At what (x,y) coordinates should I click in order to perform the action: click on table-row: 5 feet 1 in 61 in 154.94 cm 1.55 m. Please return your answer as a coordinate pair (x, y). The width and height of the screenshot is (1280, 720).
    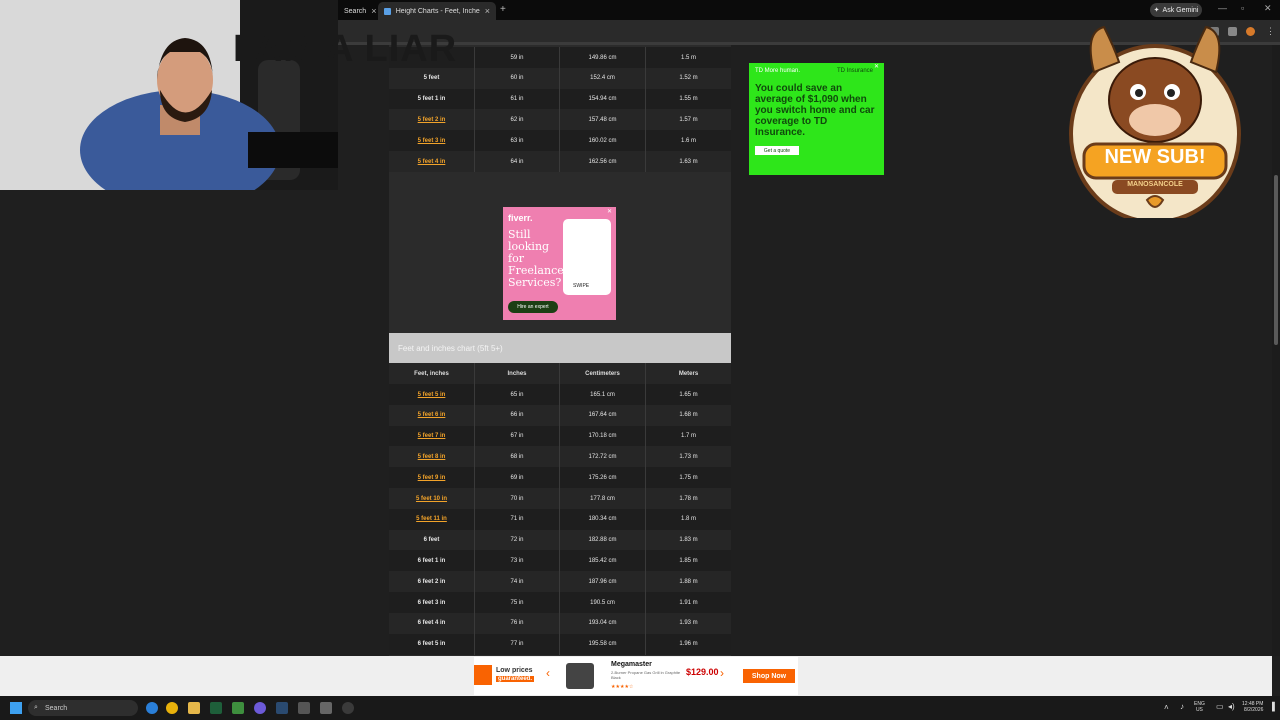
    Looking at the image, I should click on (560, 99).